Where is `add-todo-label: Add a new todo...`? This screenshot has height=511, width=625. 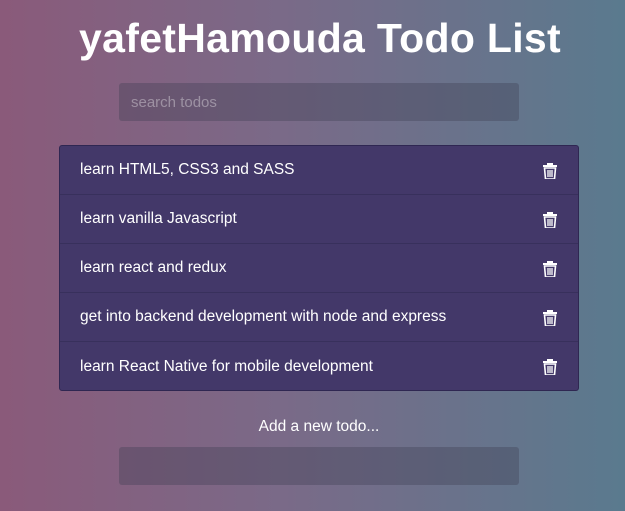 add-todo-label: Add a new todo... is located at coordinates (319, 426).